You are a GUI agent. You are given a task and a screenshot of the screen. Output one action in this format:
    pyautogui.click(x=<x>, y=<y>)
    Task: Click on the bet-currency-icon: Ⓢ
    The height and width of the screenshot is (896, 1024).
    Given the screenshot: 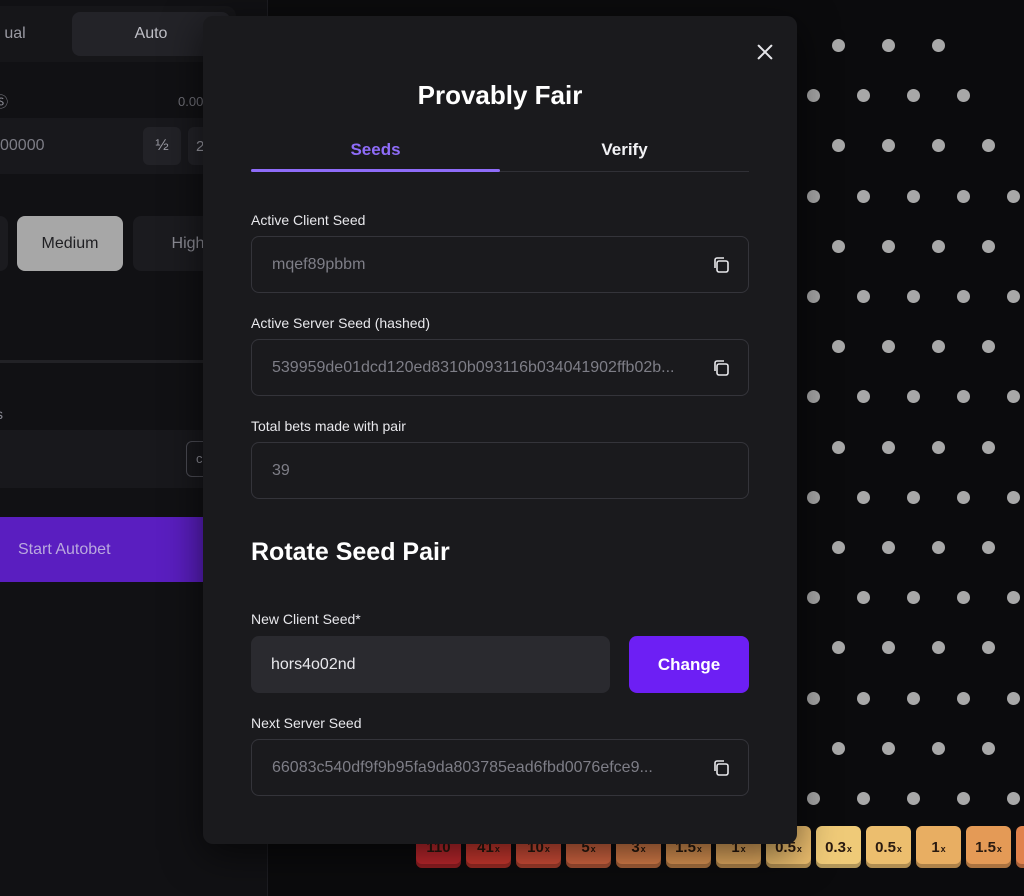 What is the action you would take?
    pyautogui.click(x=4, y=102)
    